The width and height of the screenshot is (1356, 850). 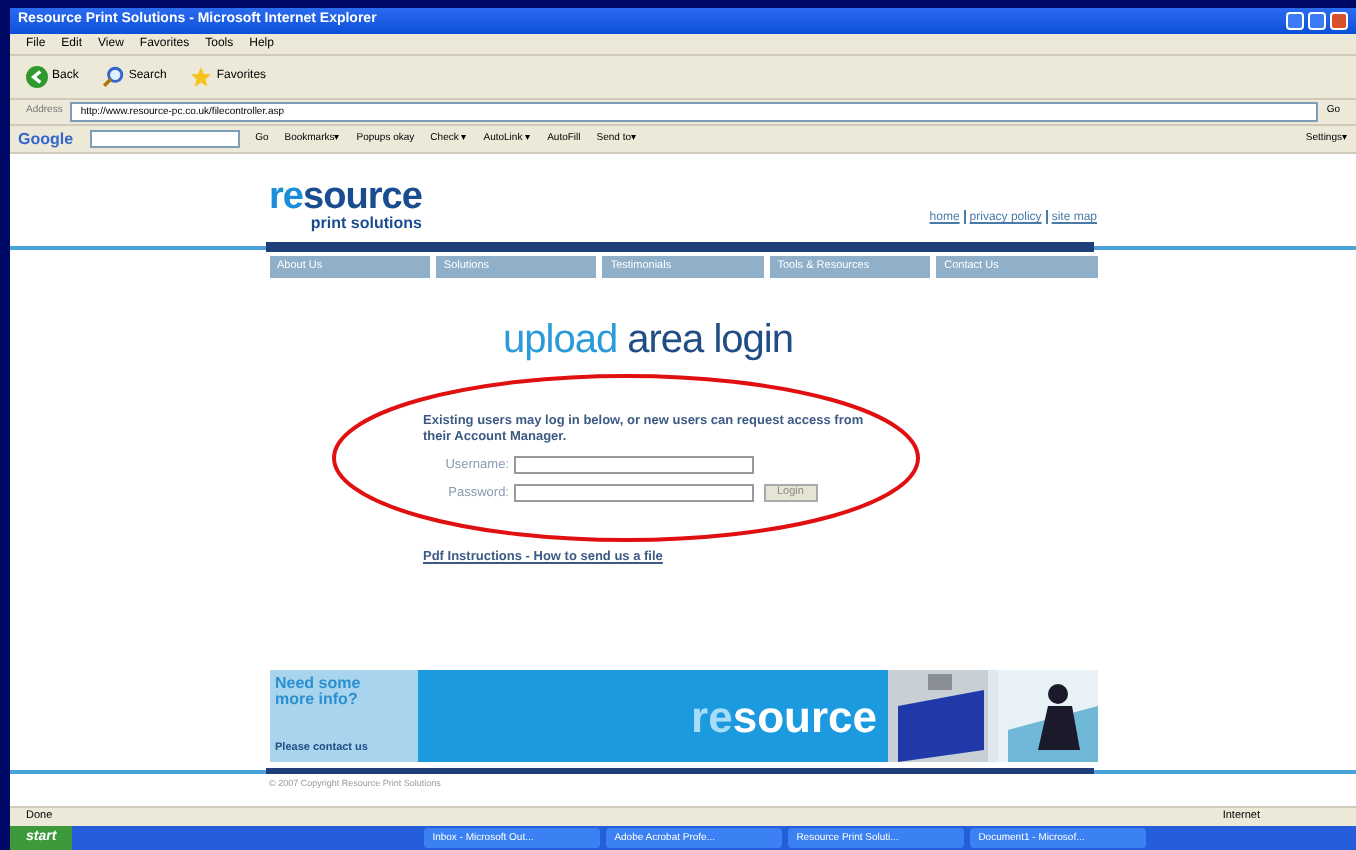 What do you see at coordinates (1317, 21) in the screenshot?
I see `maximize-button` at bounding box center [1317, 21].